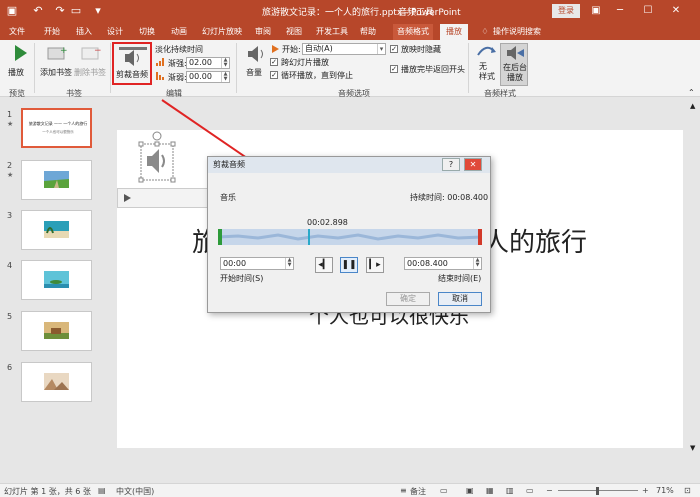 The width and height of the screenshot is (700, 497). What do you see at coordinates (566, 11) in the screenshot?
I see `login-button: 登录` at bounding box center [566, 11].